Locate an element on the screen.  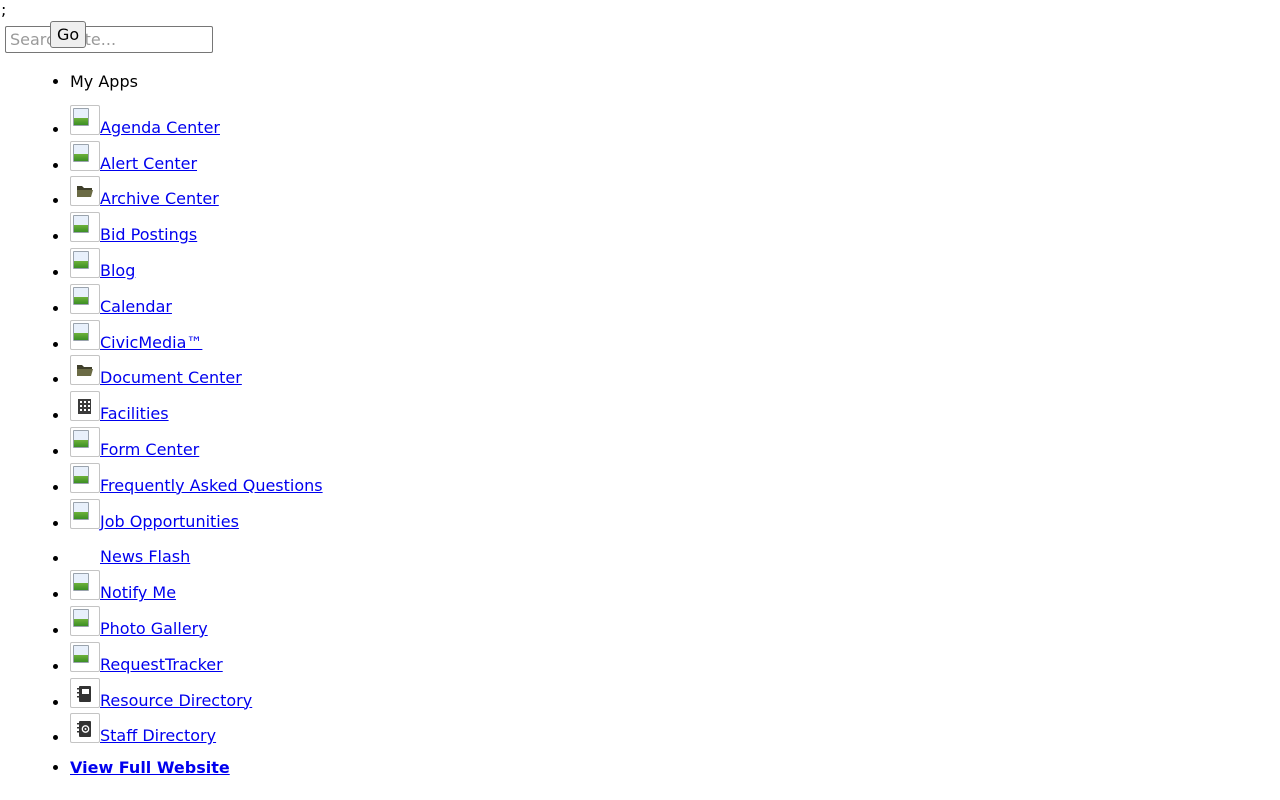
search-input is located at coordinates (109, 39).